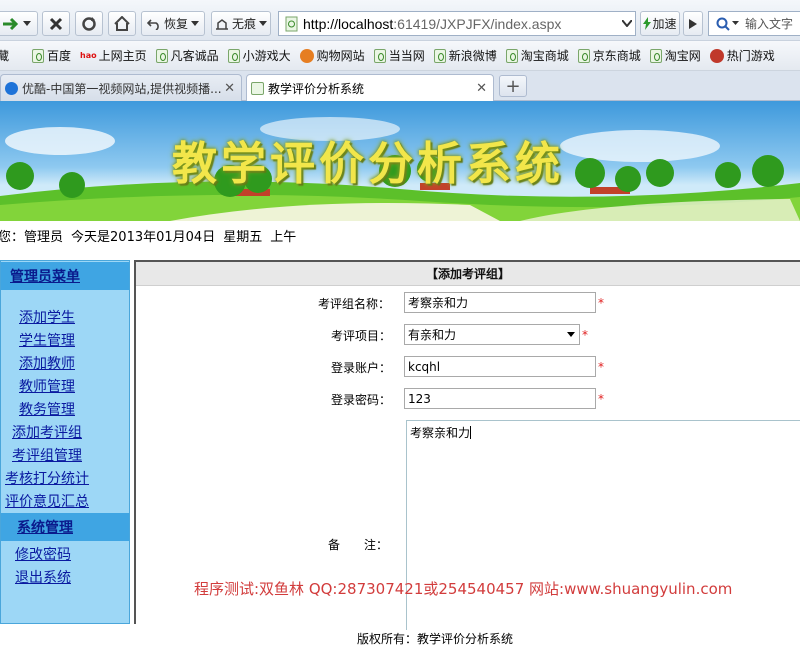 This screenshot has height=647, width=800. I want to click on tab-bar: 优酷-中国第一视频网站,提供视频播... ✕ 教学评价分析系统 ✕, so click(400, 86).